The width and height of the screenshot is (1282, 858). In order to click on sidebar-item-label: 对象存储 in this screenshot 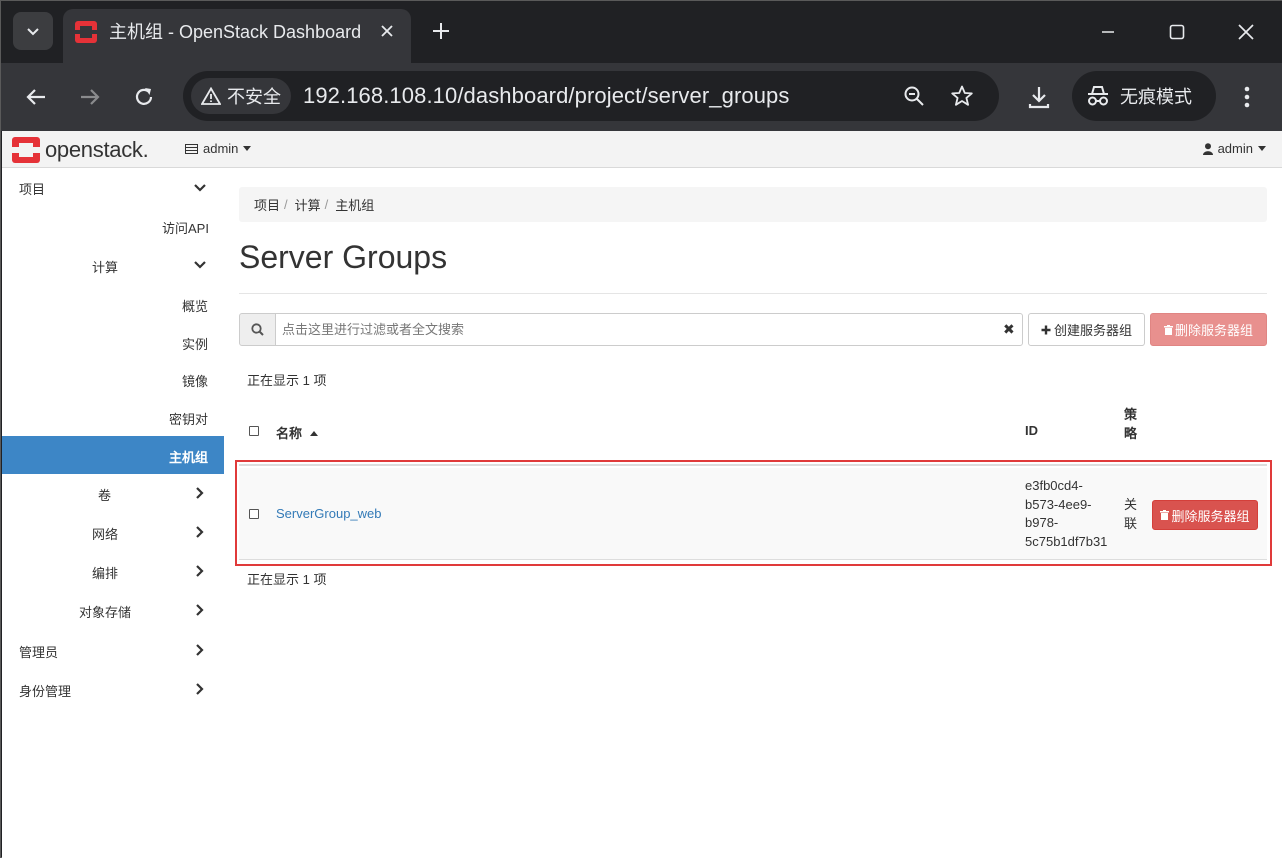, I will do `click(105, 612)`.